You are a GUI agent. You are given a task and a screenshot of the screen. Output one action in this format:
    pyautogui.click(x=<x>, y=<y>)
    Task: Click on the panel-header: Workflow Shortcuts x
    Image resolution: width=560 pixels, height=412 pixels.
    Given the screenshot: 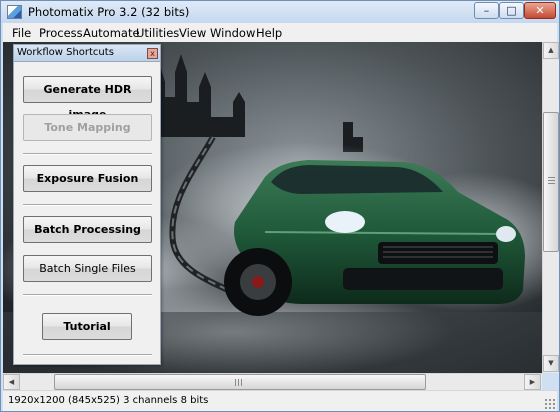 What is the action you would take?
    pyautogui.click(x=87, y=53)
    